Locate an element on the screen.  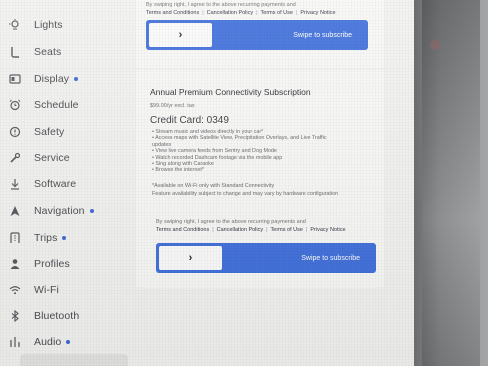
seat-icon is located at coordinates (15, 52).